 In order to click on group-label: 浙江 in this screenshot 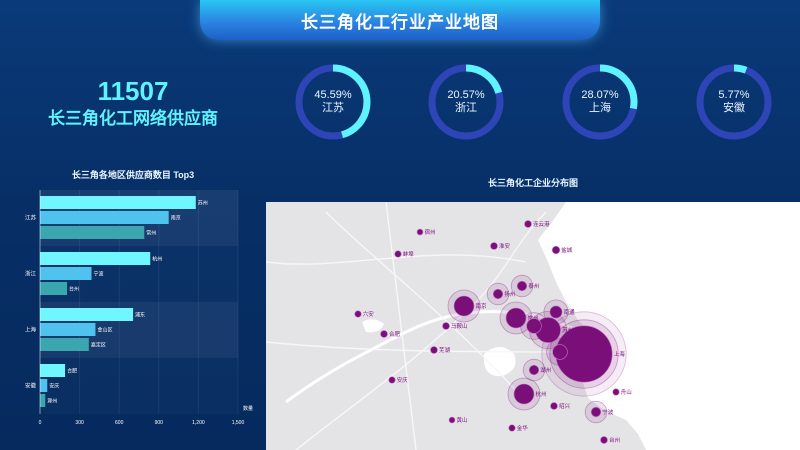, I will do `click(31, 273)`.